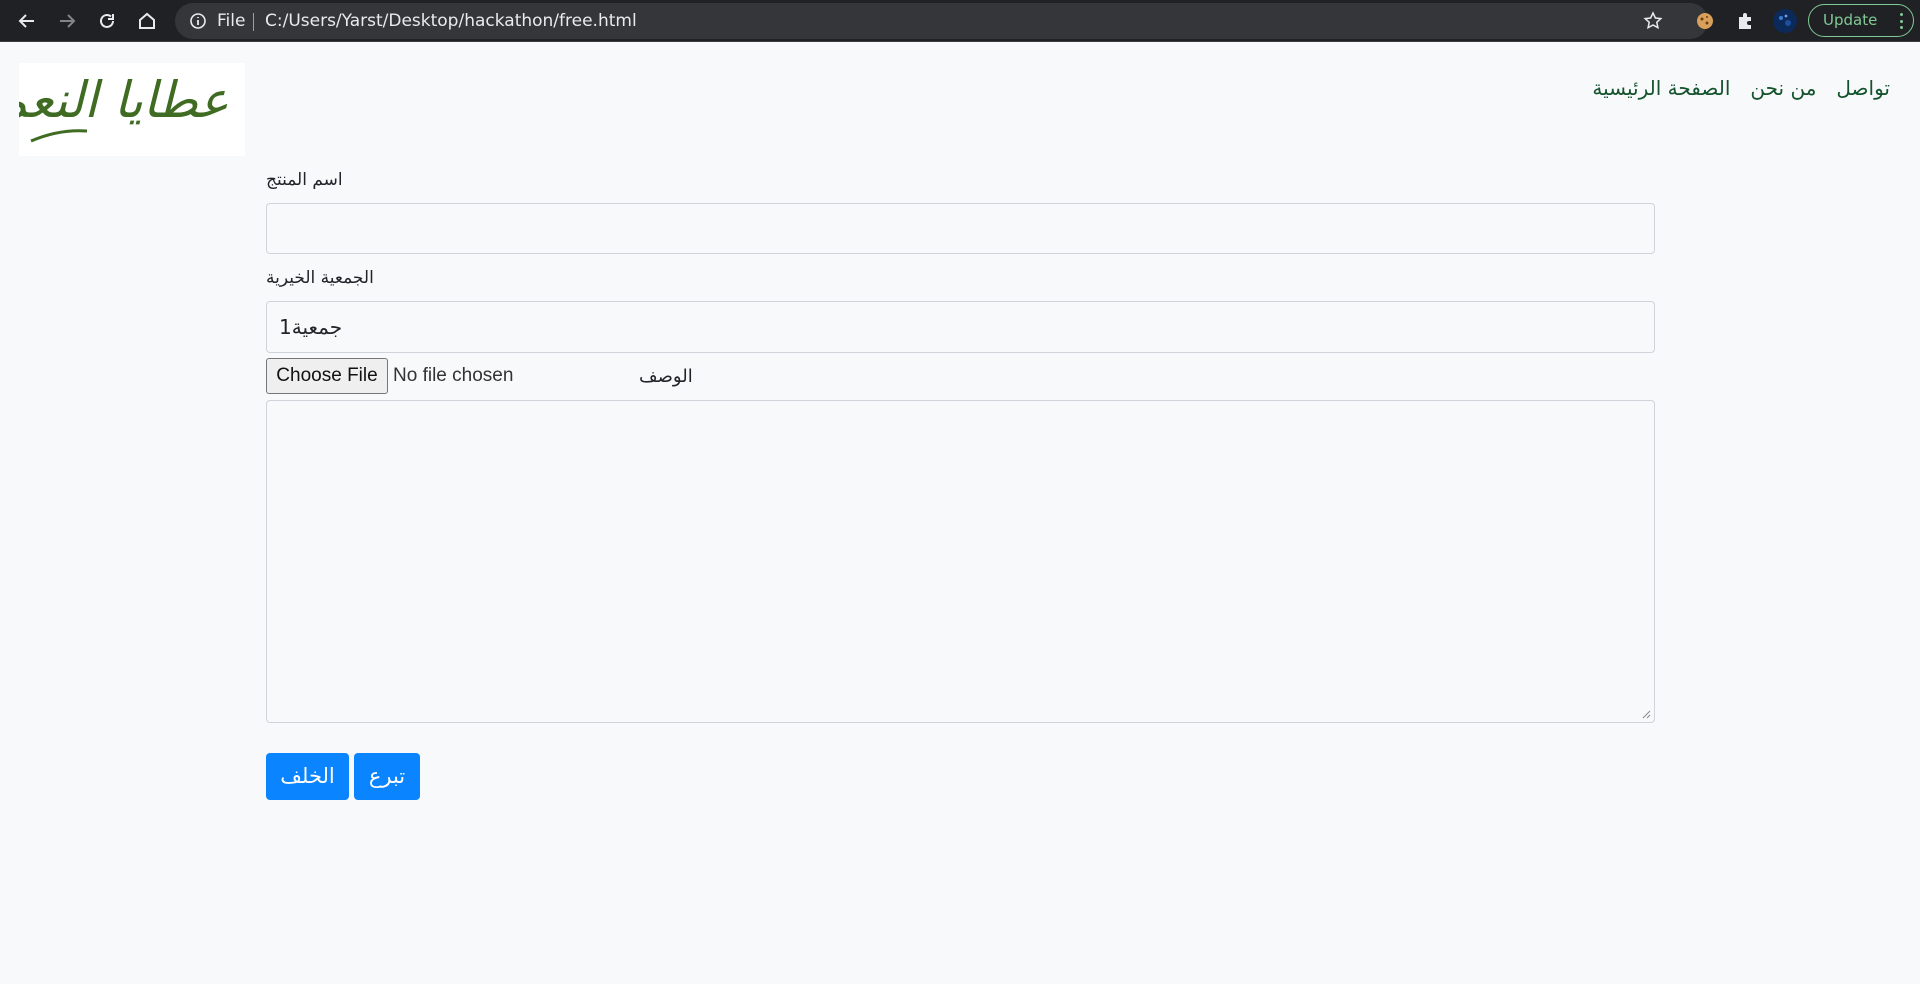  I want to click on donate-button: تبرع, so click(387, 776).